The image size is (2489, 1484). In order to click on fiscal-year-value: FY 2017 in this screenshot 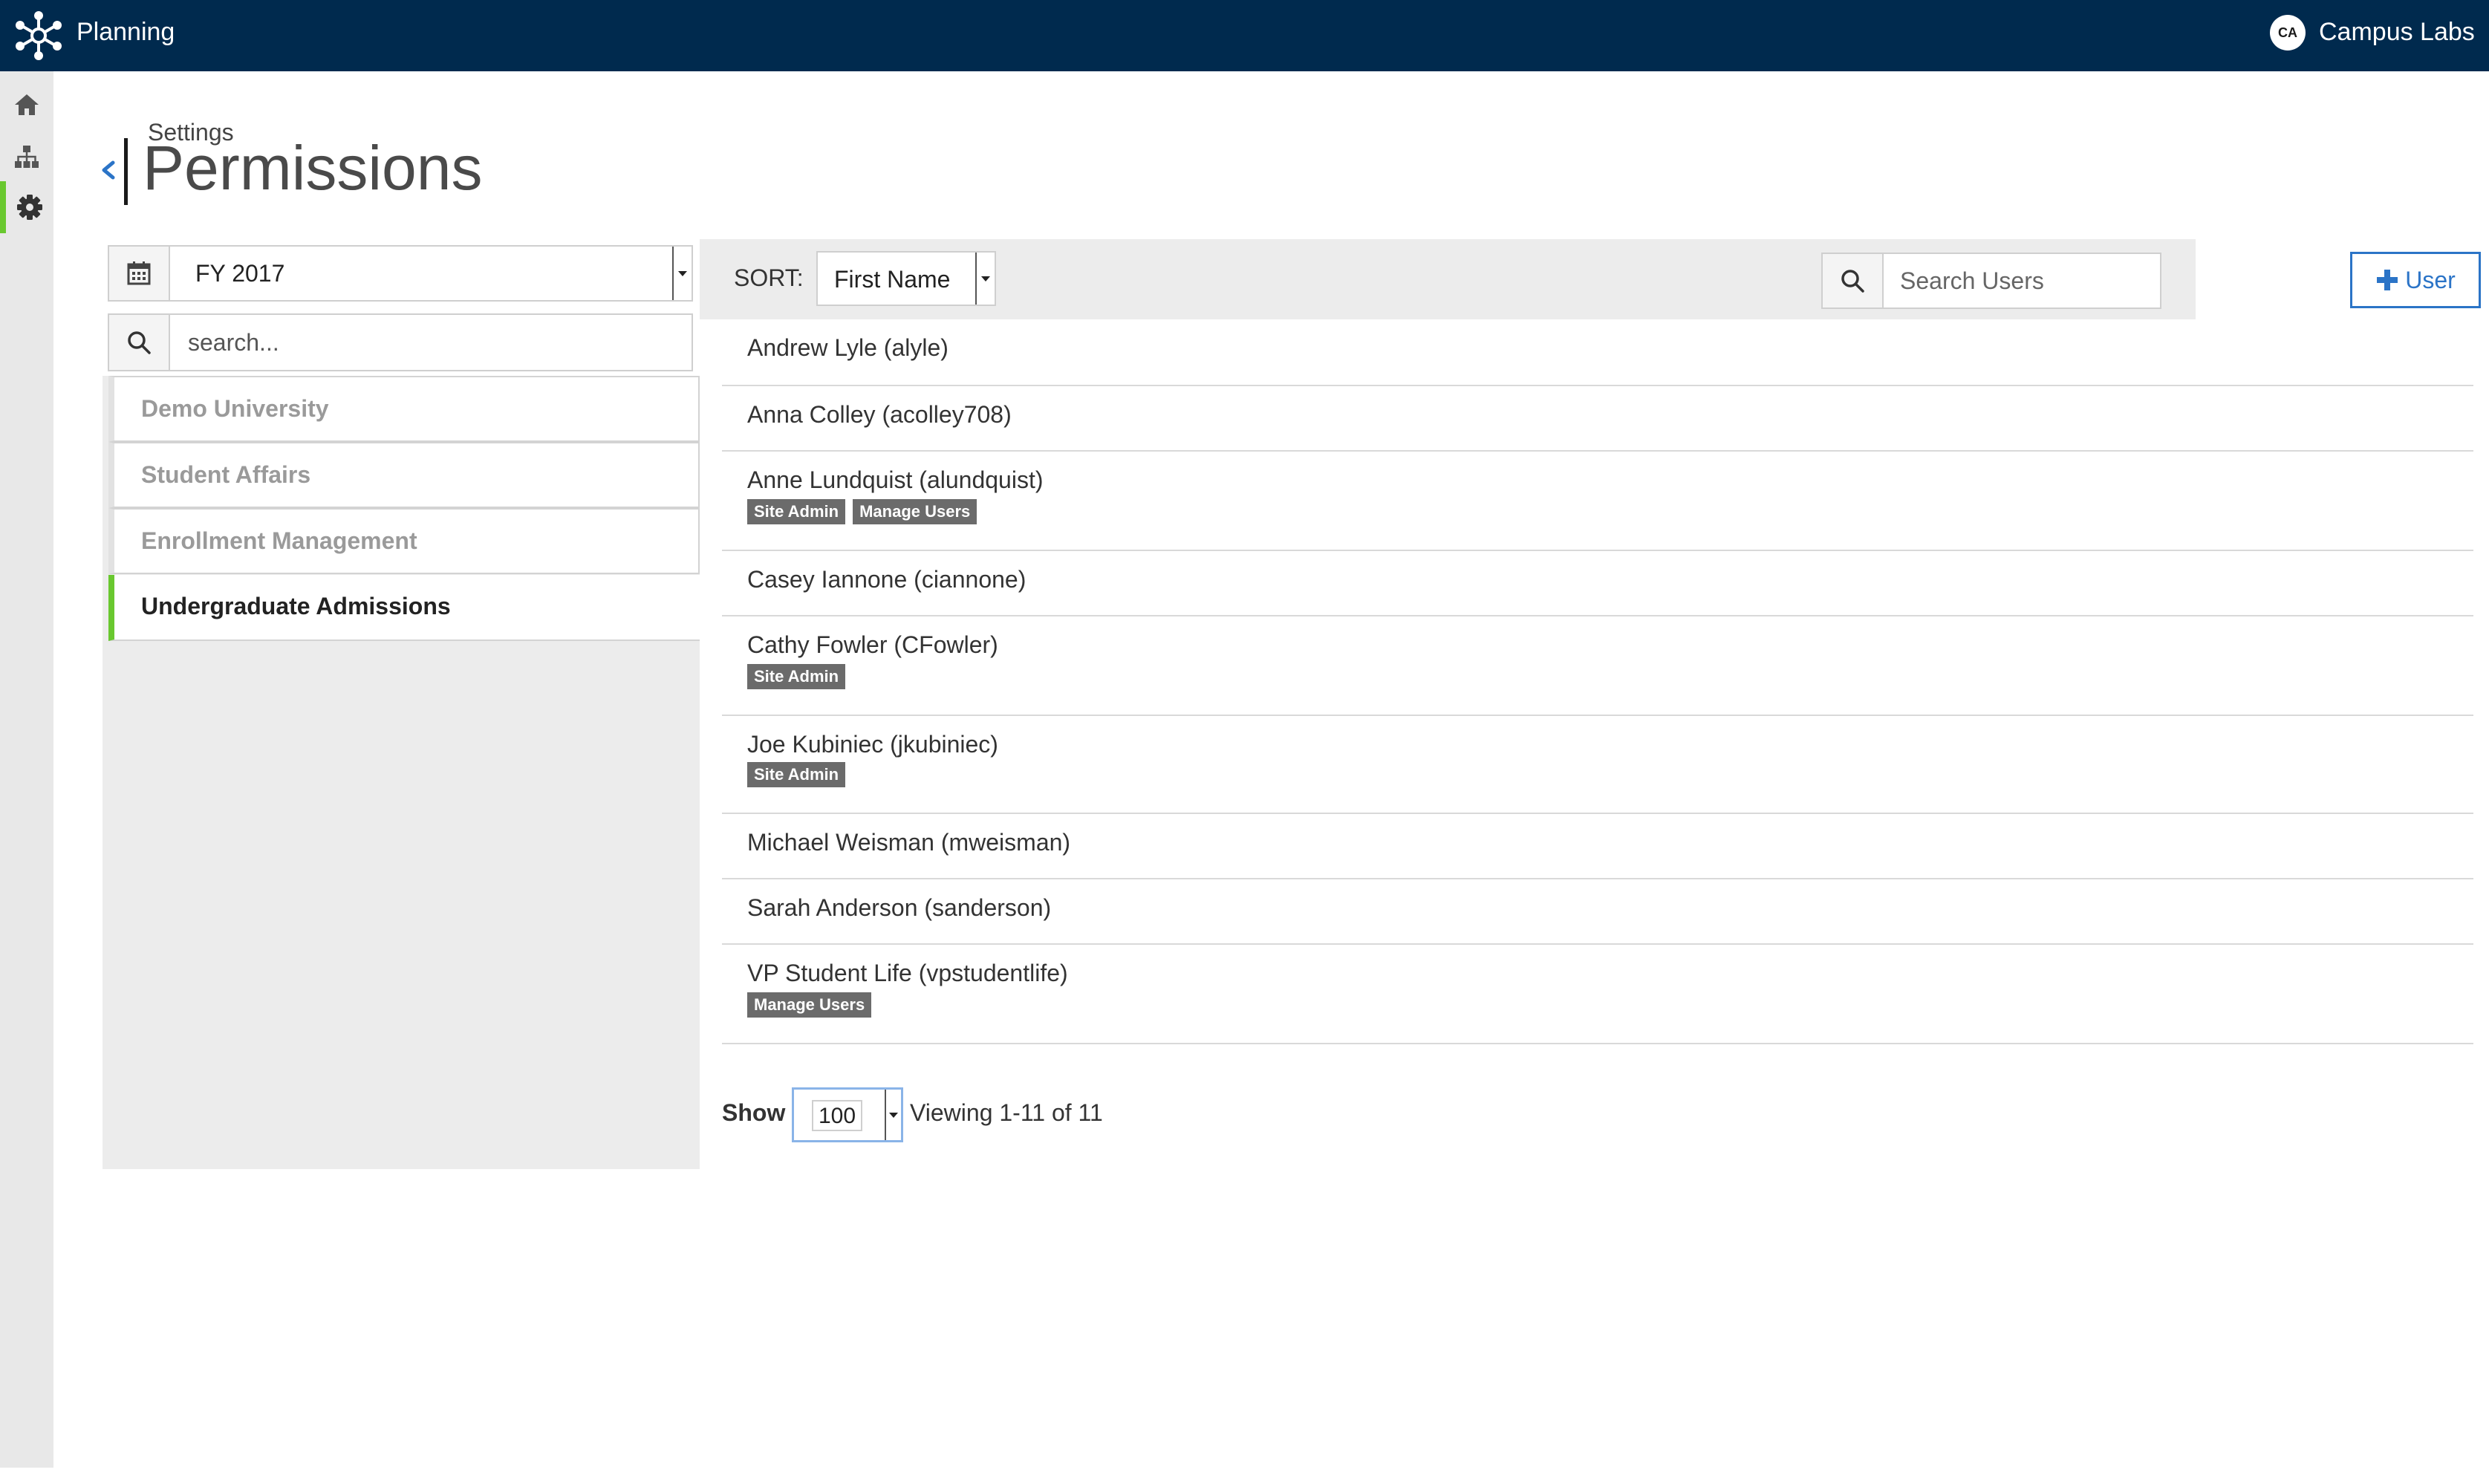, I will do `click(240, 273)`.